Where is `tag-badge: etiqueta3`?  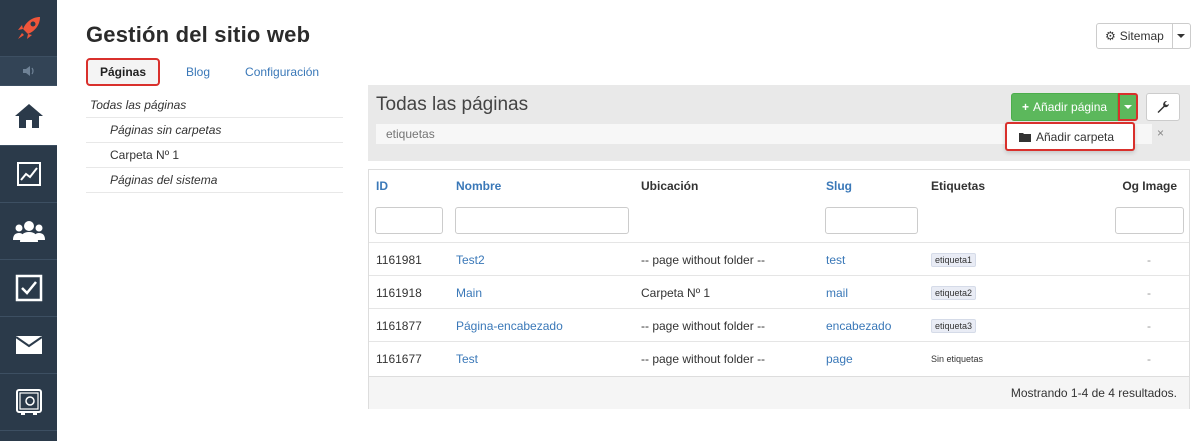 tag-badge: etiqueta3 is located at coordinates (954, 325).